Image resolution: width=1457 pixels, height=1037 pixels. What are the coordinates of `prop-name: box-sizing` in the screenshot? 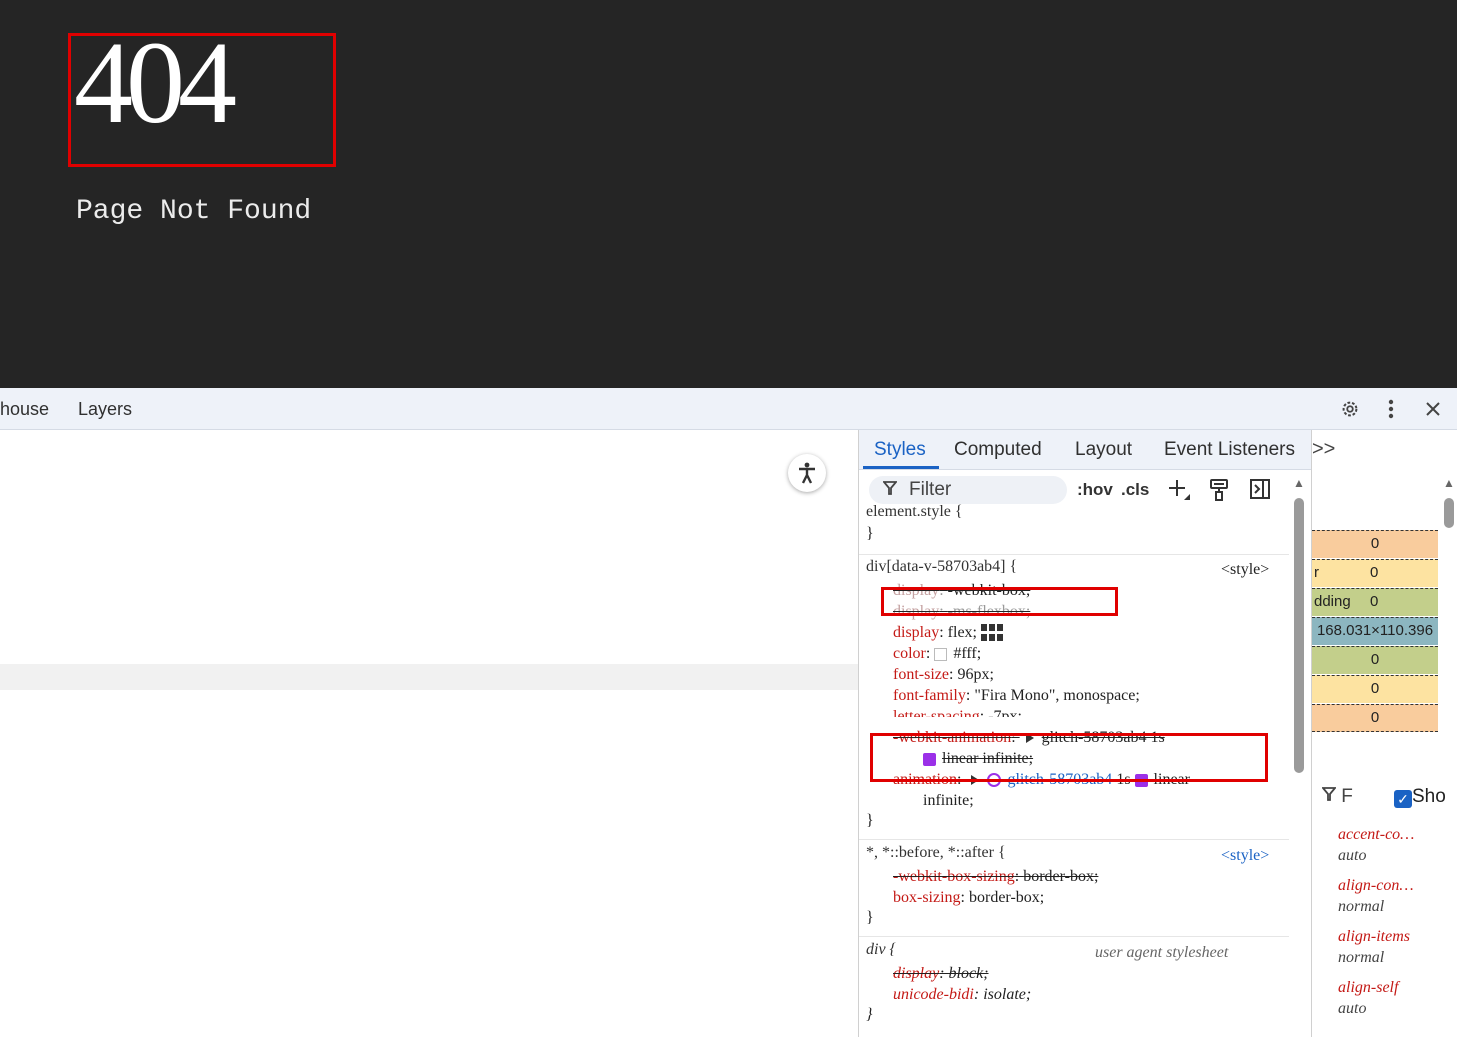 It's located at (927, 897).